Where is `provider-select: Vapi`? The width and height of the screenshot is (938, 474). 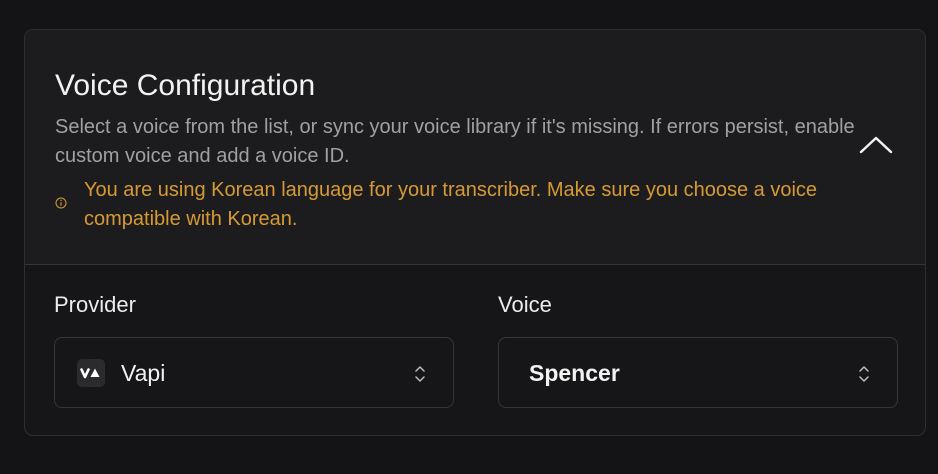 provider-select: Vapi is located at coordinates (254, 372).